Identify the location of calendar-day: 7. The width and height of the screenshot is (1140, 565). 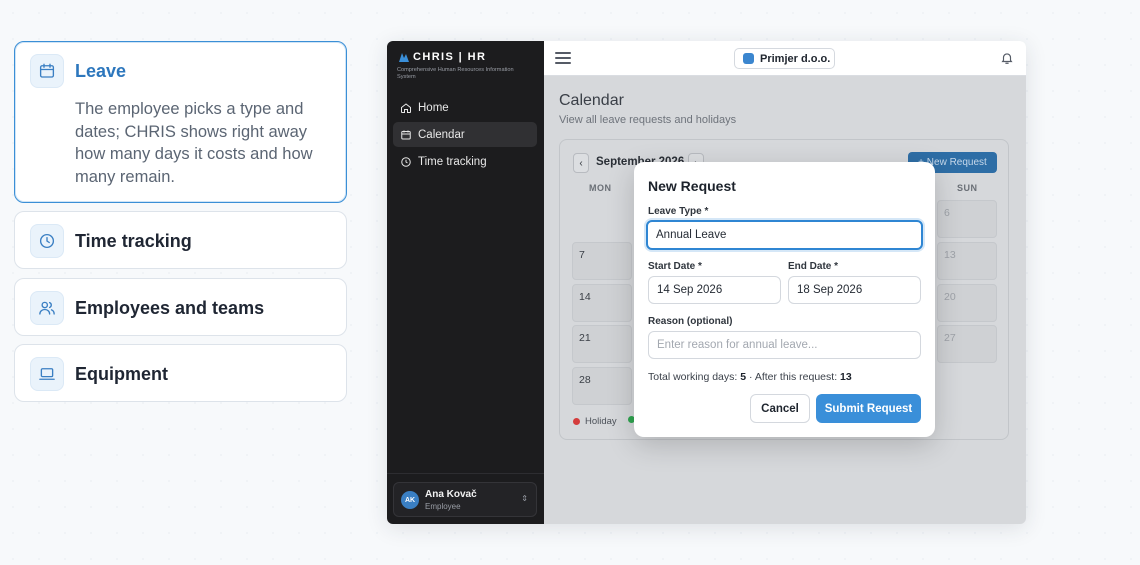
(602, 261).